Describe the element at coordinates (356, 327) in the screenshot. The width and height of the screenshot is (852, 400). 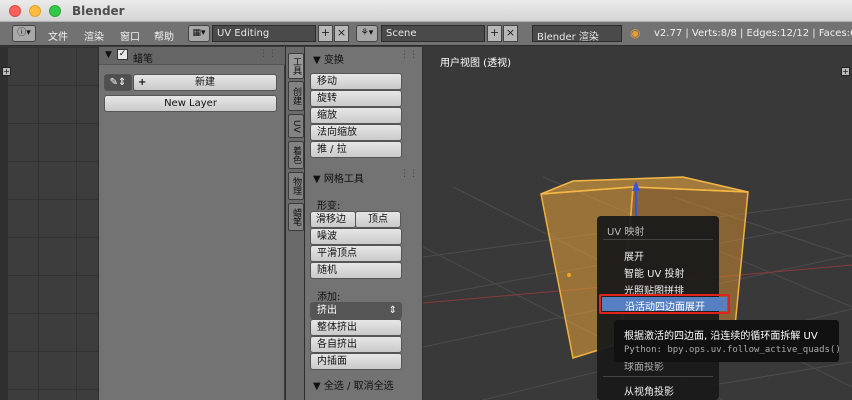
I see `extrude-region-button: 整体挤出` at that location.